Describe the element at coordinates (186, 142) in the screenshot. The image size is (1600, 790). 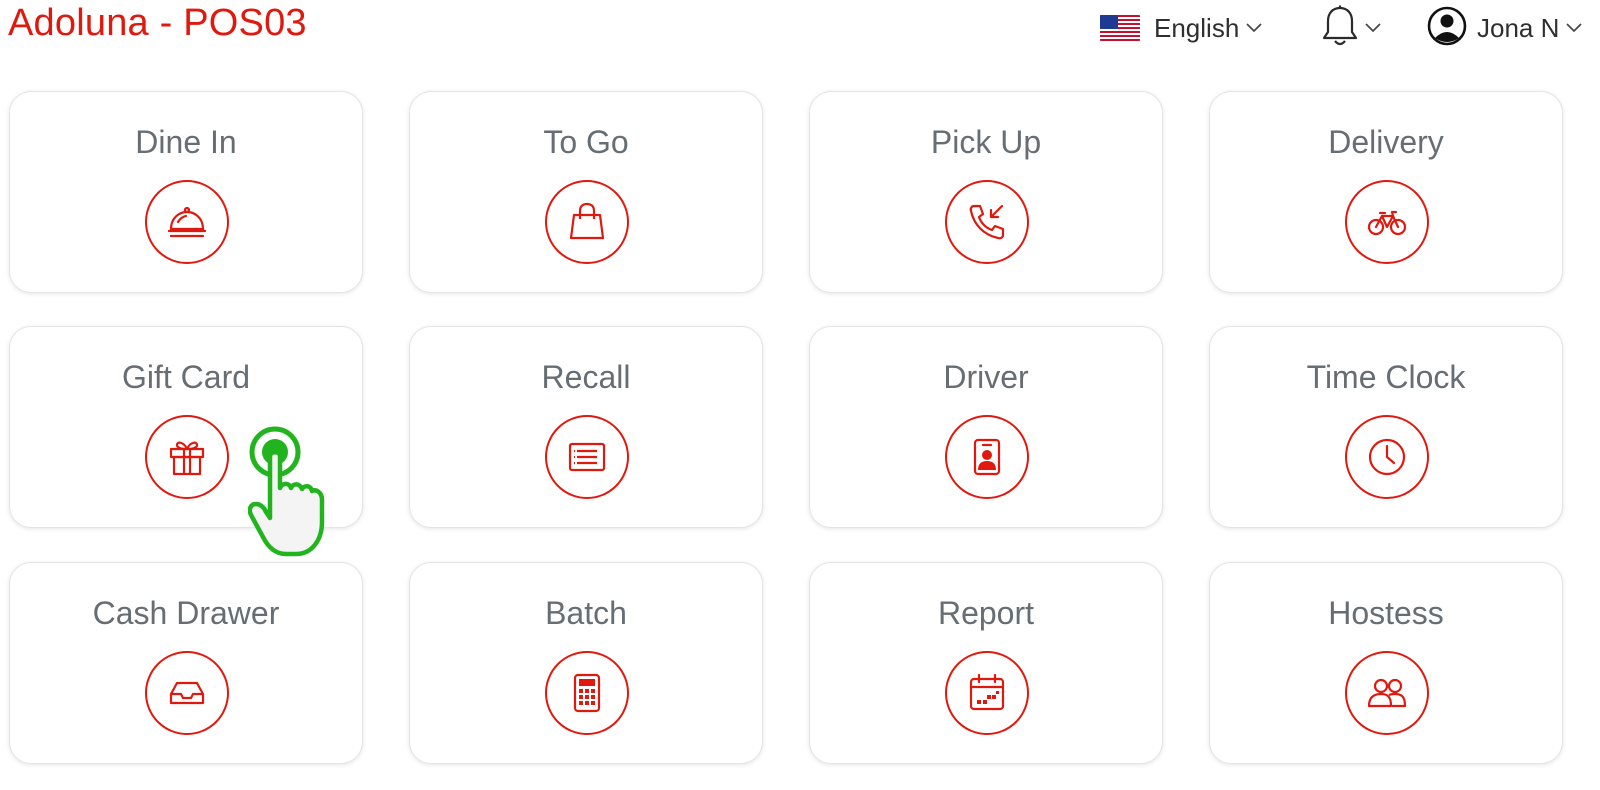
I see `tile-label: Dine In` at that location.